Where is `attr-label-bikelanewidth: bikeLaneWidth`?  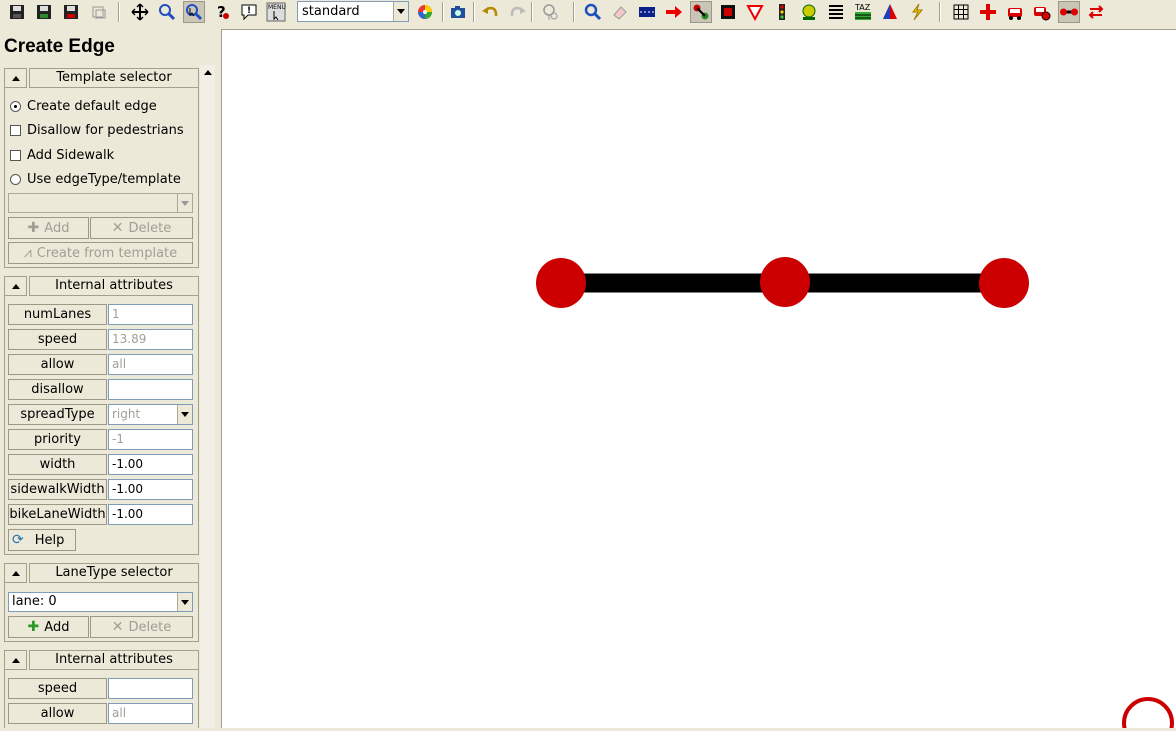 attr-label-bikelanewidth: bikeLaneWidth is located at coordinates (57, 514).